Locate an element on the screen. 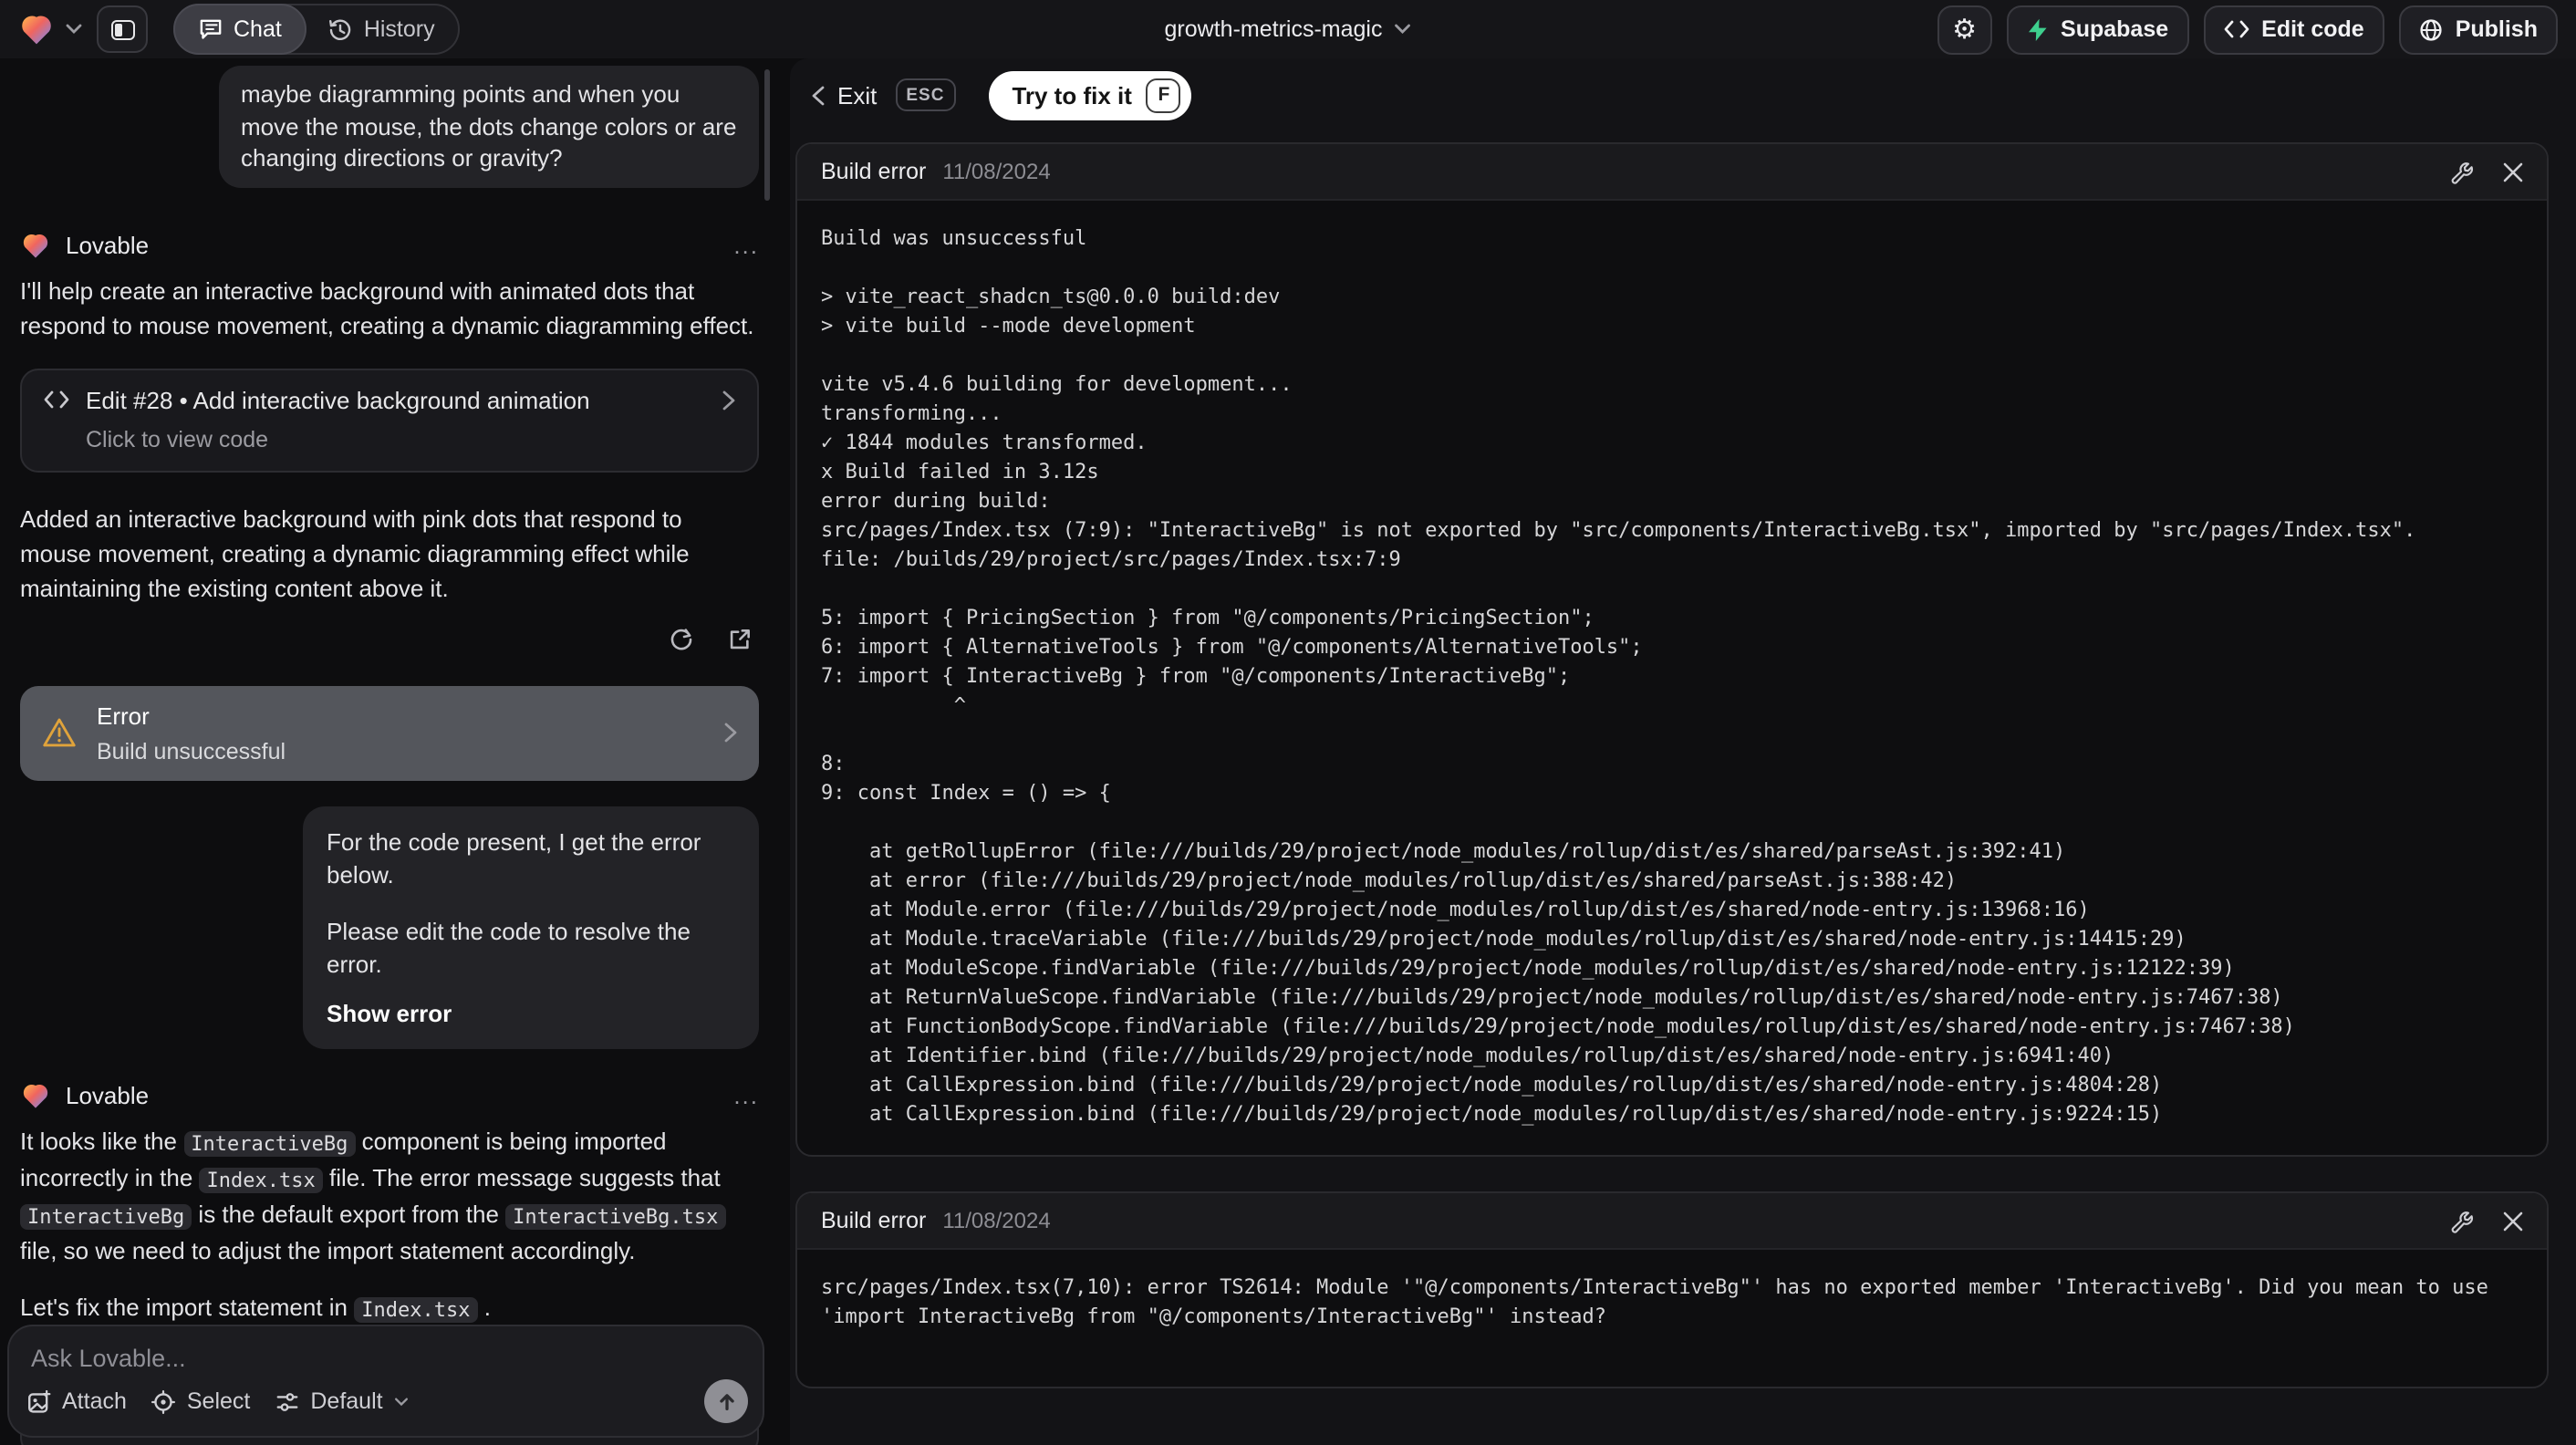 The width and height of the screenshot is (2576, 1445). settings-button: ⚙ is located at coordinates (1964, 29).